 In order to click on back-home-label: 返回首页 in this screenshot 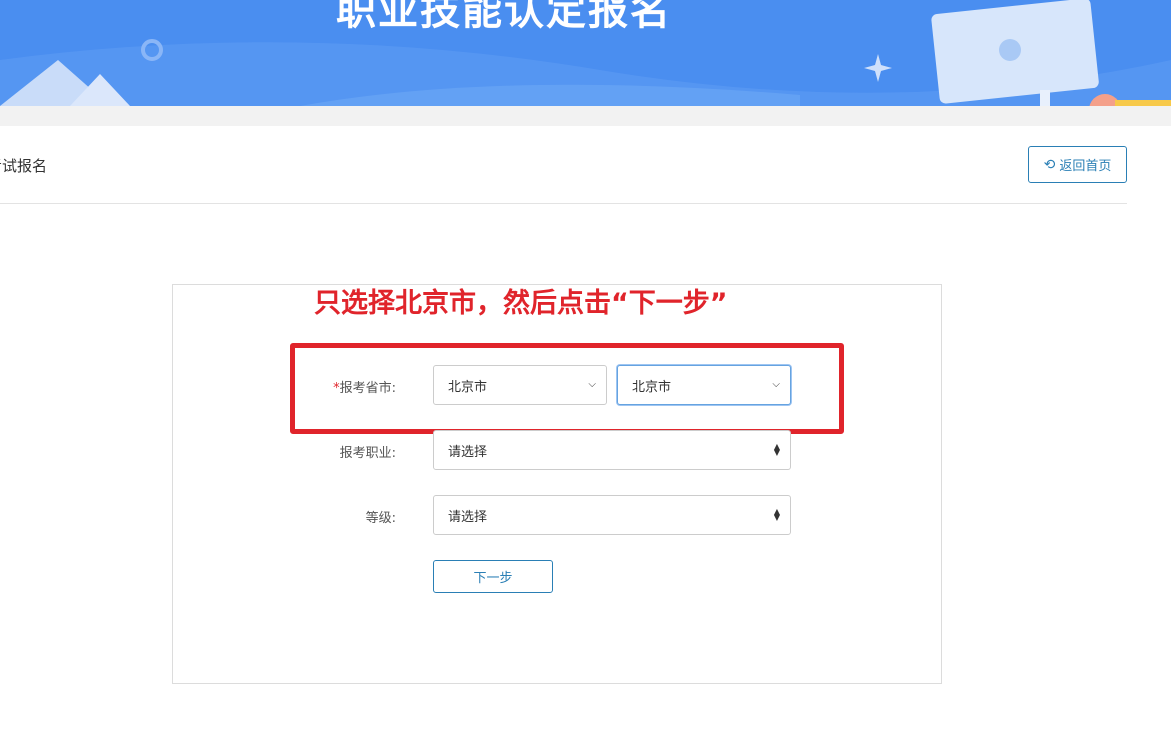, I will do `click(1085, 166)`.